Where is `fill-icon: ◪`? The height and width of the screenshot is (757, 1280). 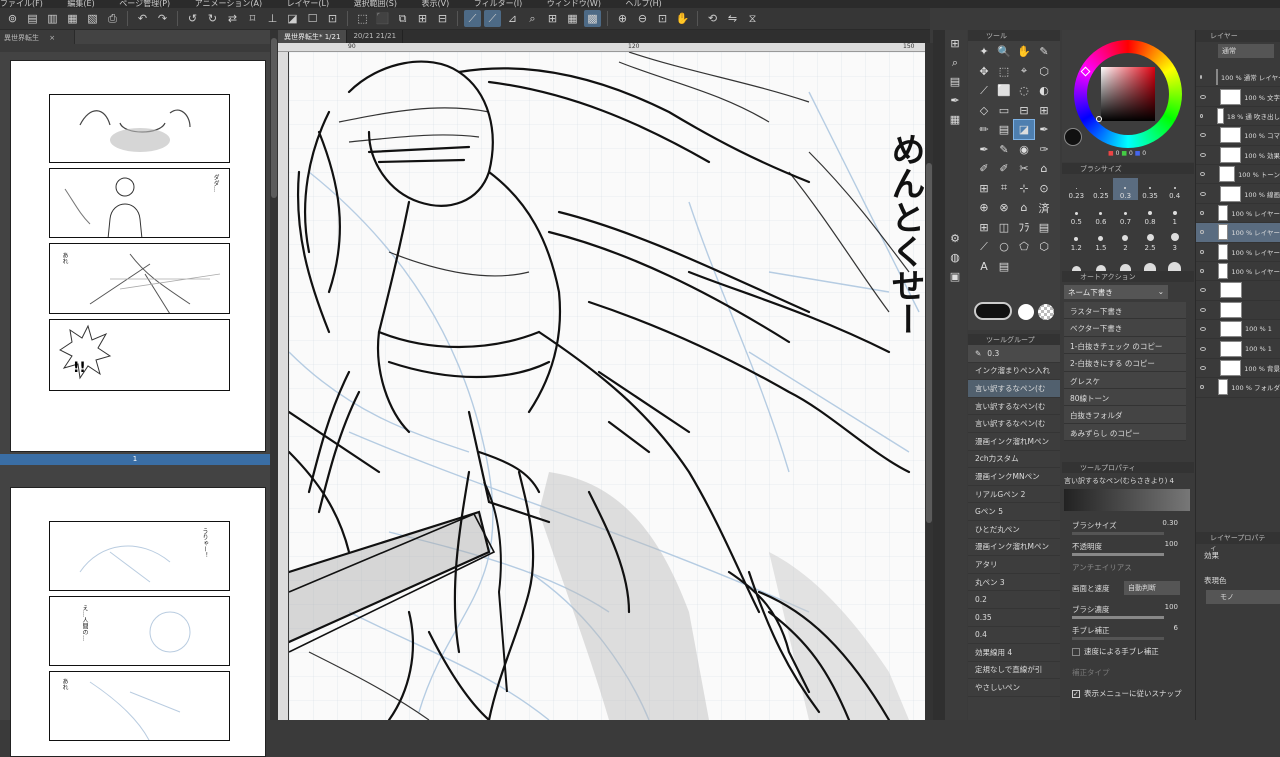 fill-icon: ◪ is located at coordinates (292, 18).